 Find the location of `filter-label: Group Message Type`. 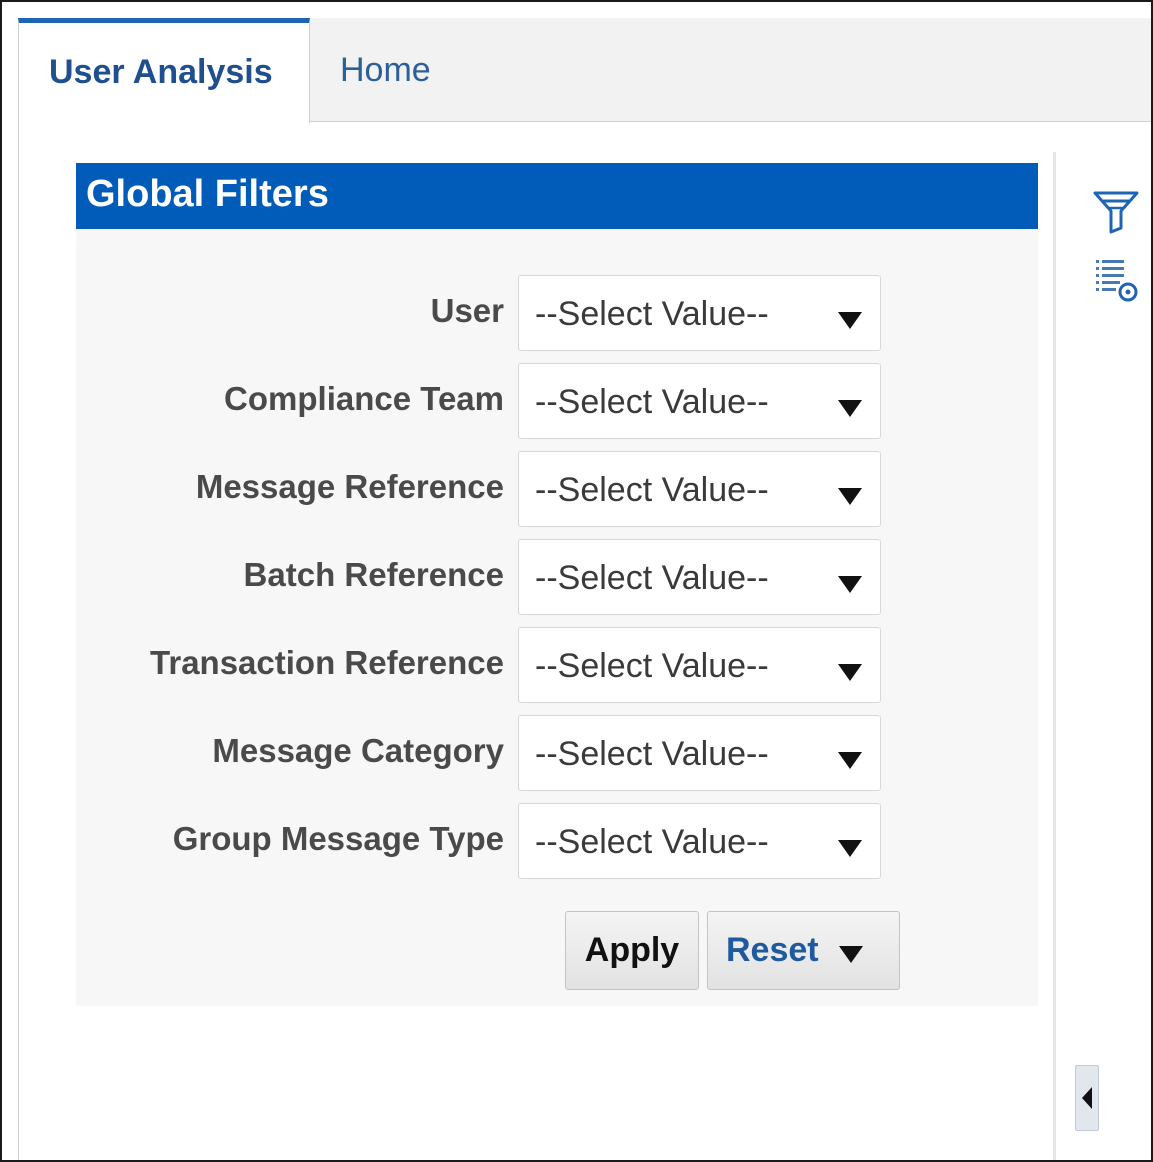

filter-label: Group Message Type is located at coordinates (338, 838).